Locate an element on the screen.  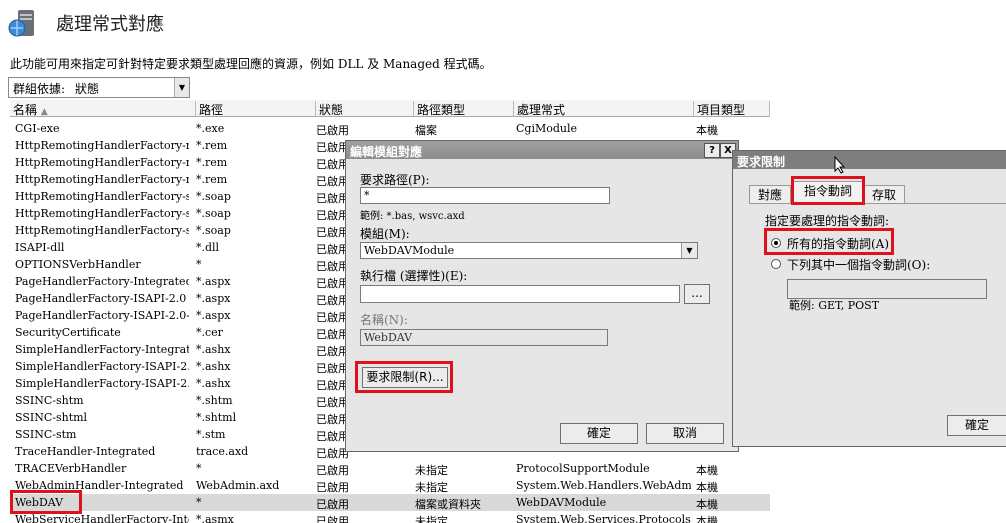
cell-name: PageHandlerFactory-ISAPI-2.0 is located at coordinates (101, 298).